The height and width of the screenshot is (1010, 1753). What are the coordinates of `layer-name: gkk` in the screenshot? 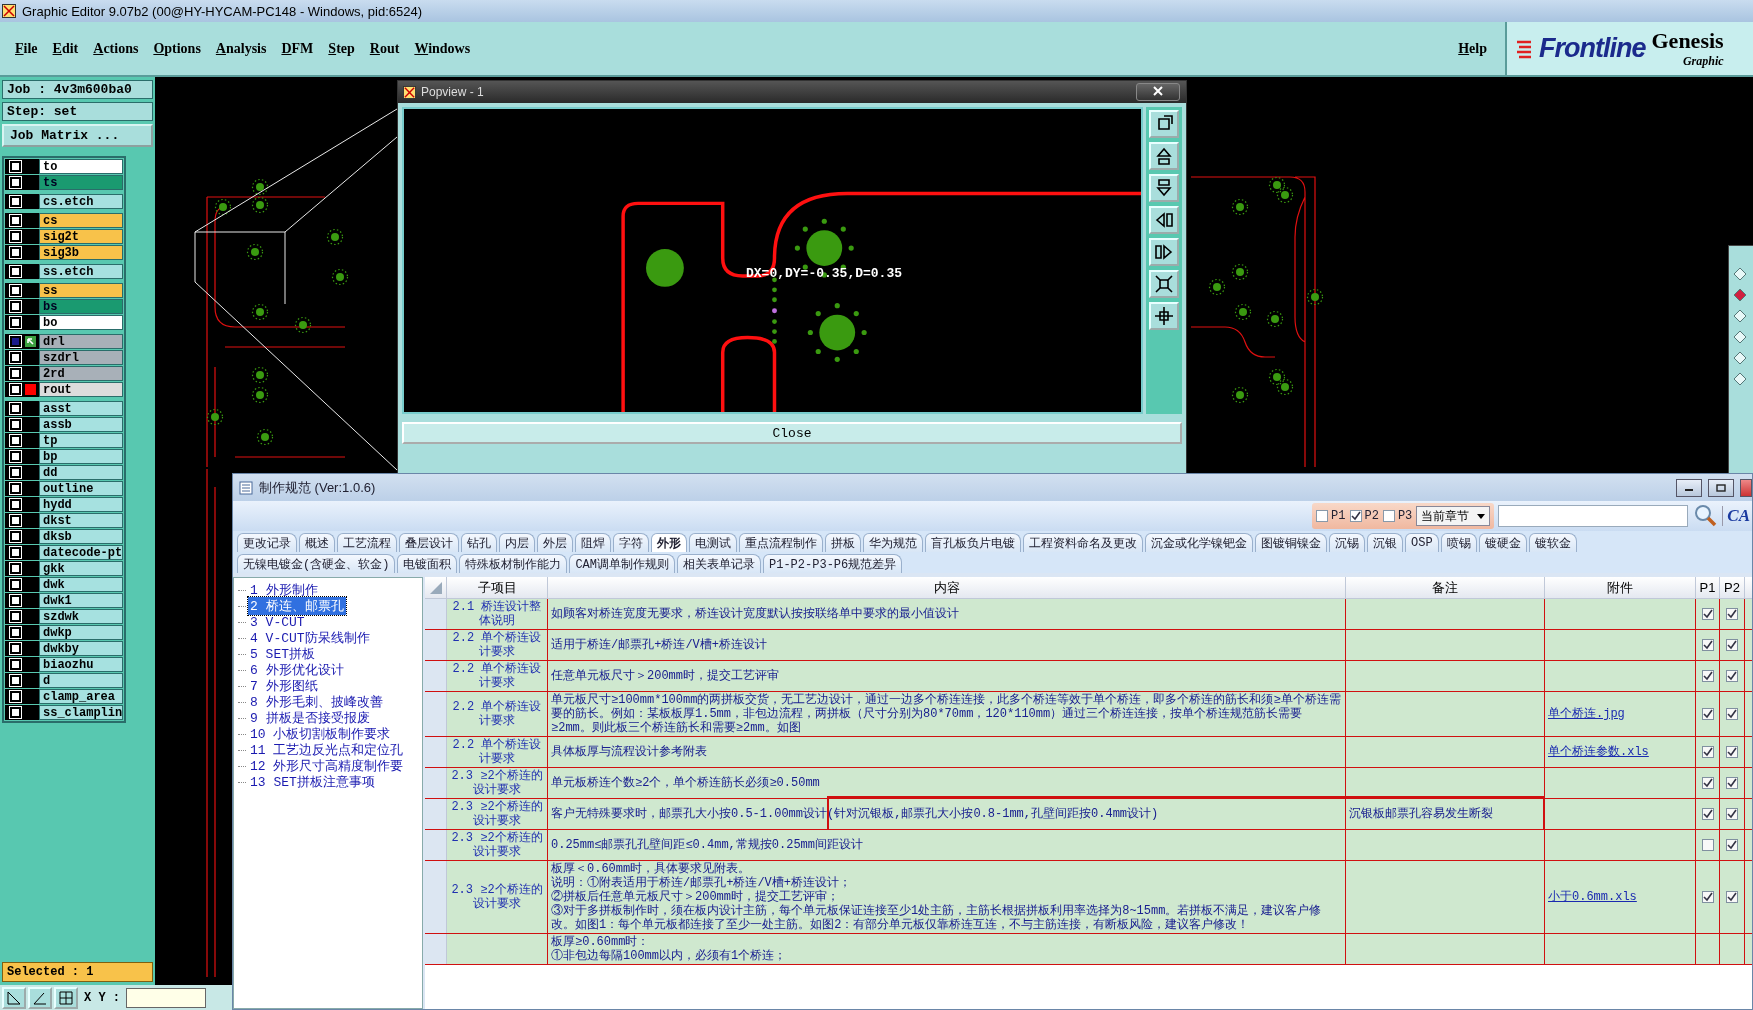 It's located at (81, 568).